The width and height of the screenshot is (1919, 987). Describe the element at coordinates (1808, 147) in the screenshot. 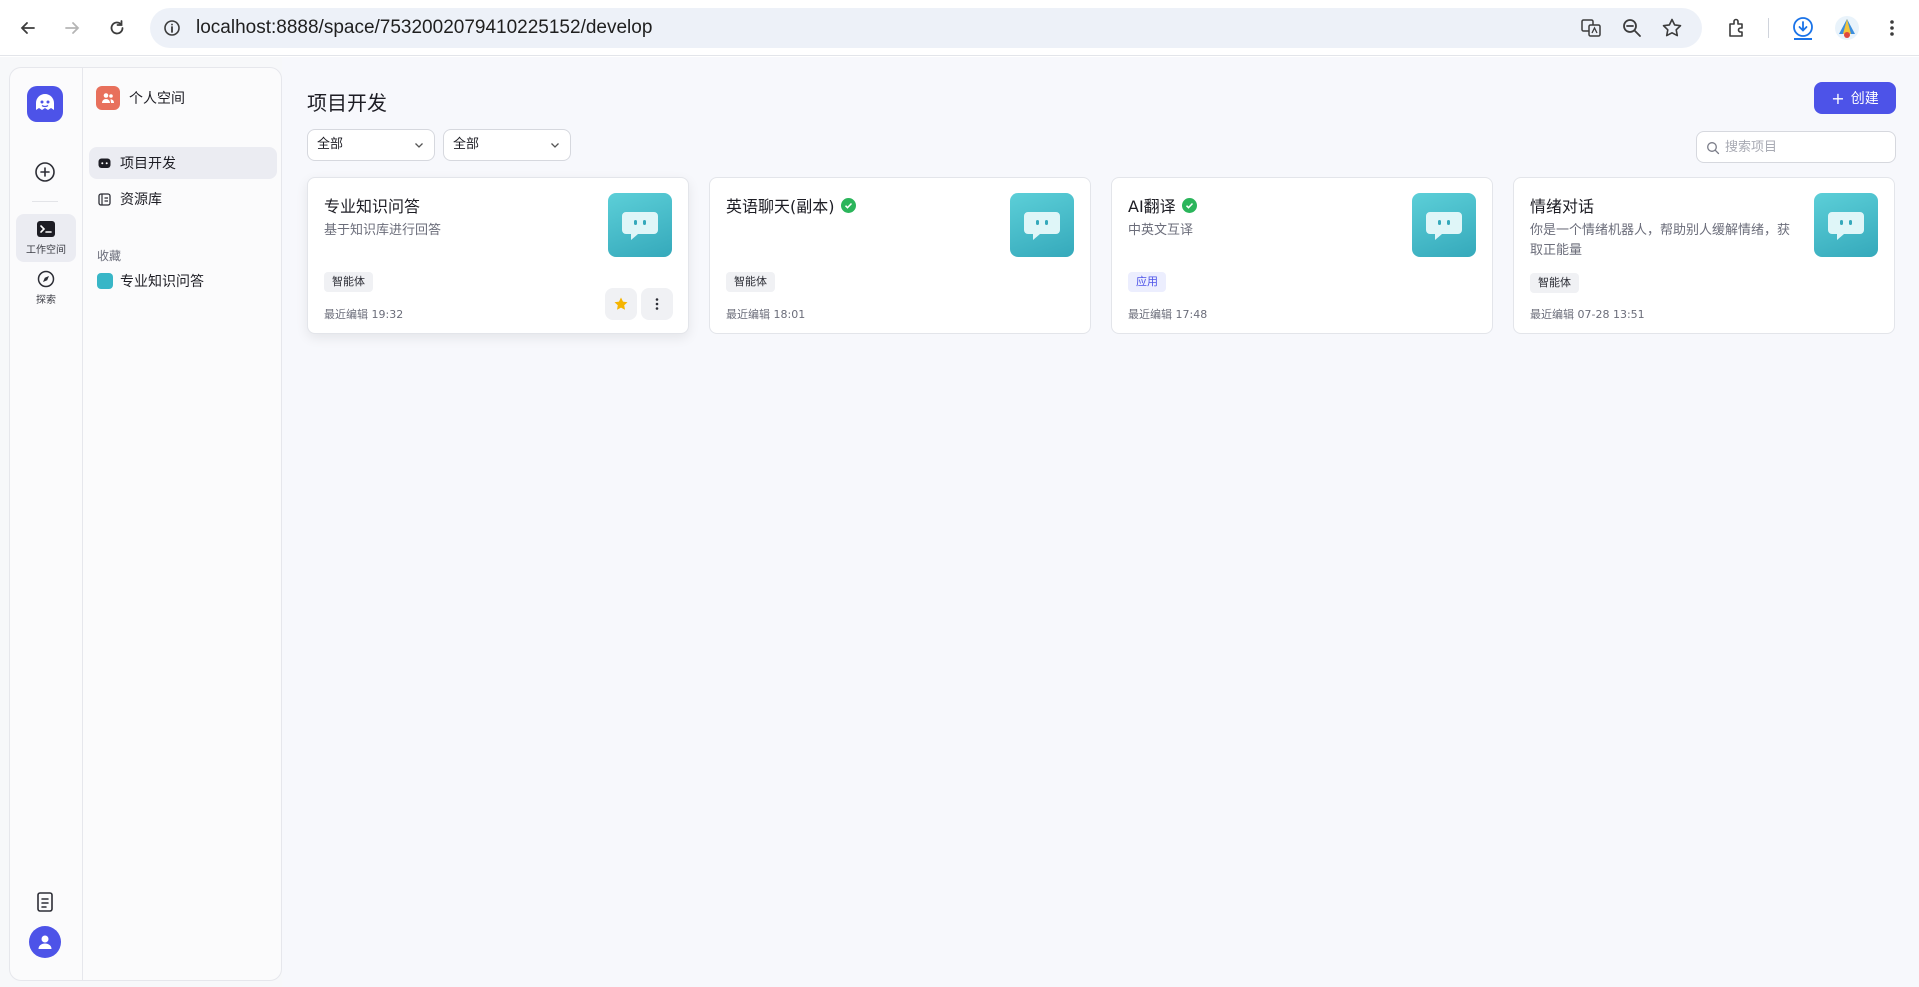

I see `search-input` at that location.